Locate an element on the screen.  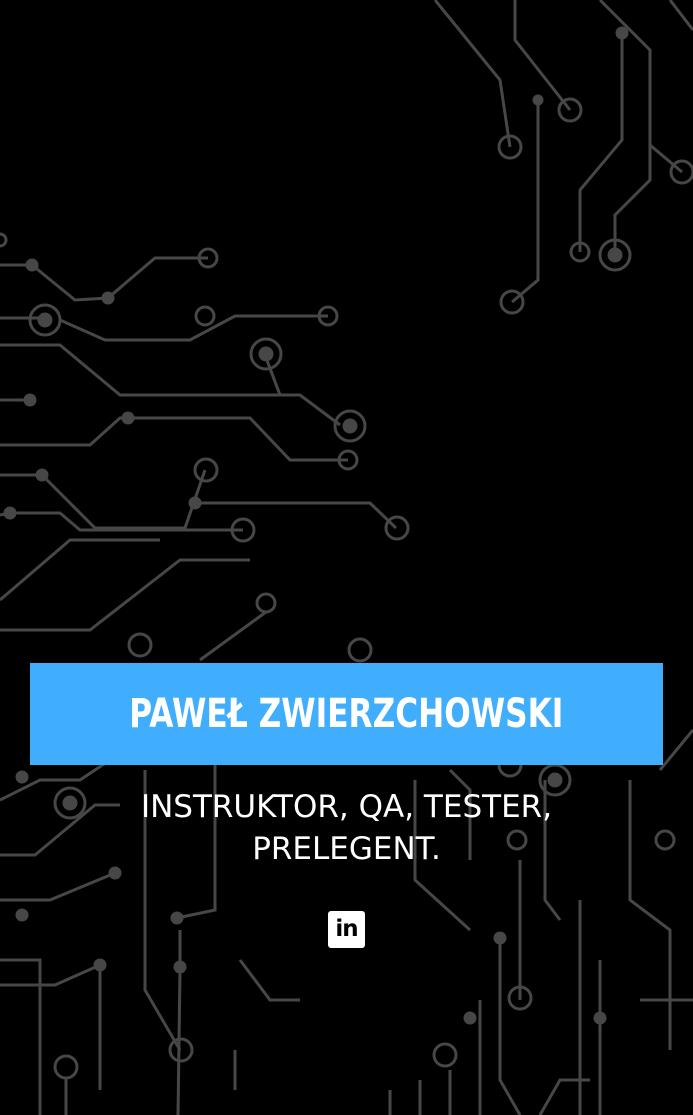
subtitle-line-2: PRELEGENT. is located at coordinates (346, 849).